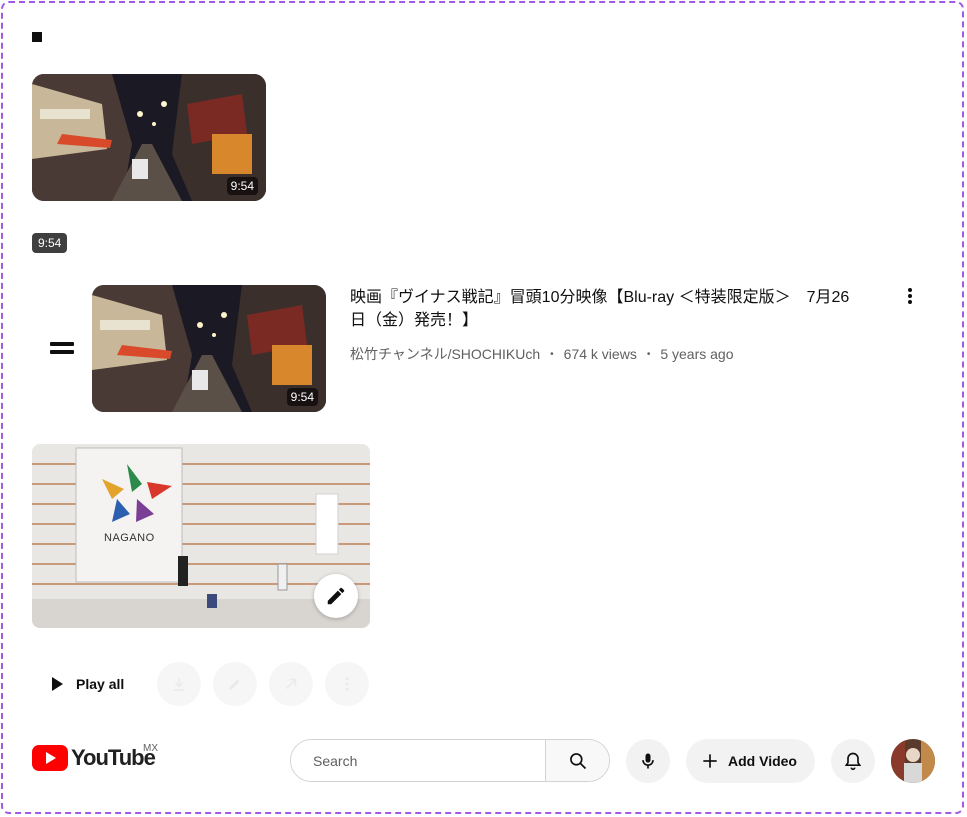  Describe the element at coordinates (209, 348) in the screenshot. I see `playlist-item-thumbnail: 9:54` at that location.